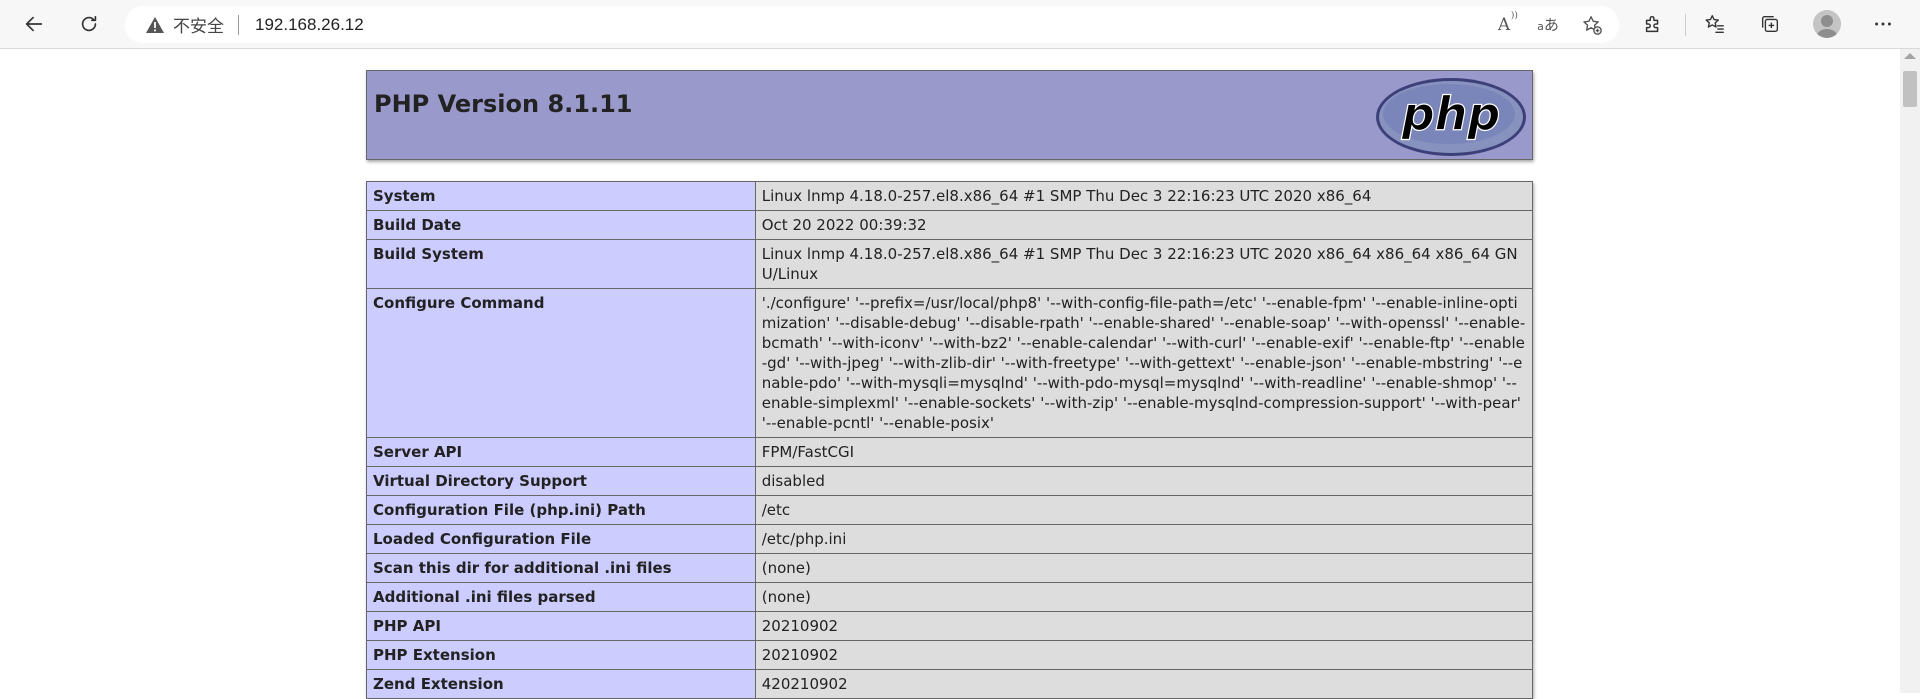  I want to click on php-logo: php, so click(1451, 117).